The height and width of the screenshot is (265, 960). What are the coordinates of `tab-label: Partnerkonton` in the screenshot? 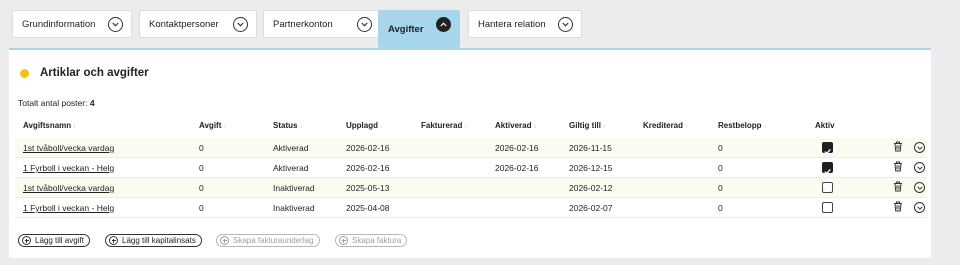 It's located at (303, 24).